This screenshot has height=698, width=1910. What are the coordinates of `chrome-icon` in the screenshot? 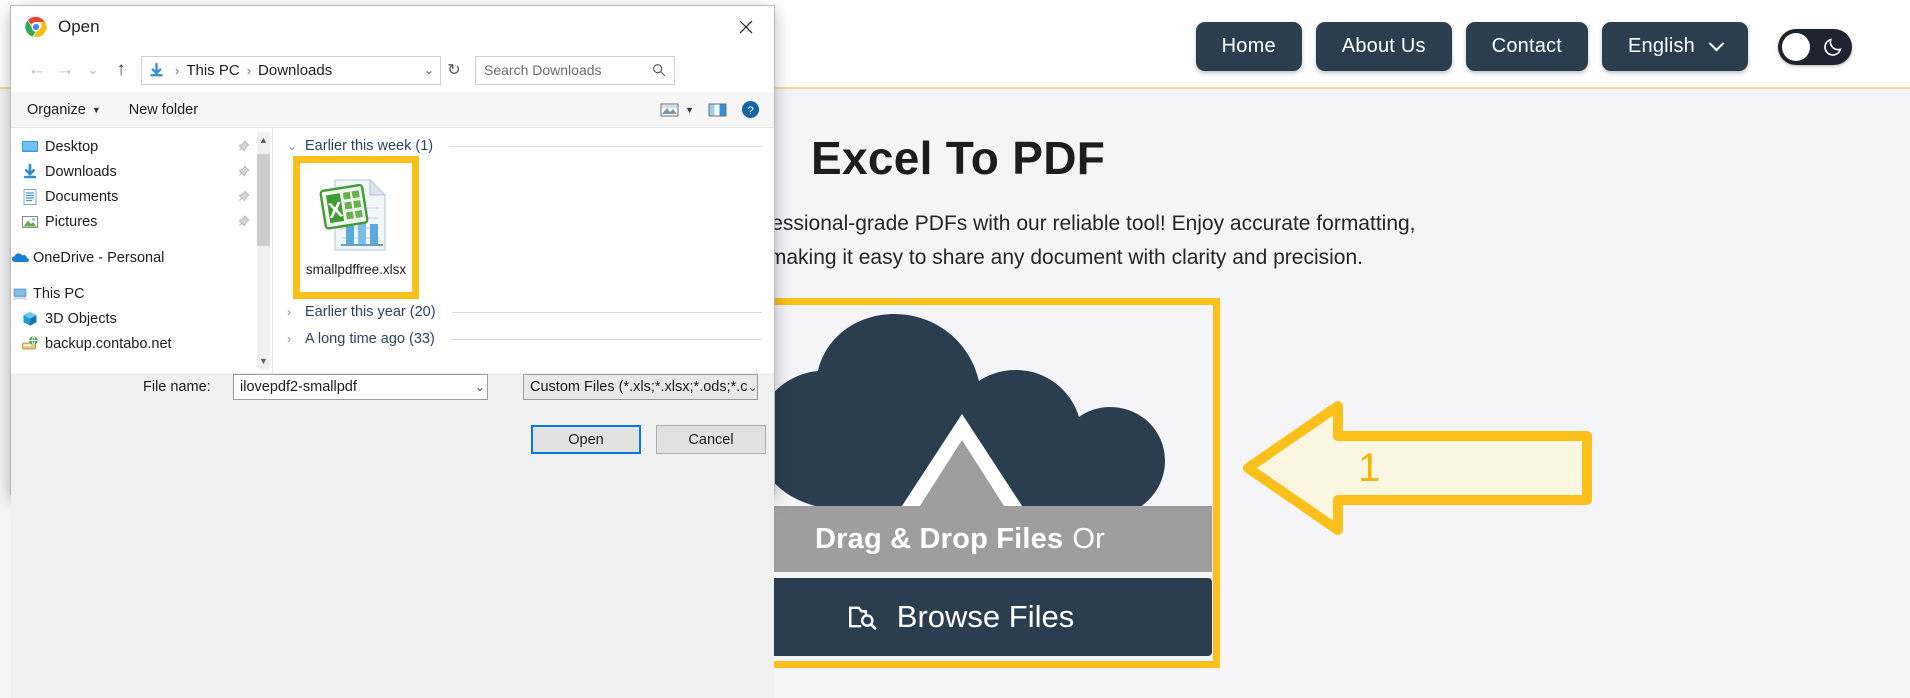 It's located at (36, 27).